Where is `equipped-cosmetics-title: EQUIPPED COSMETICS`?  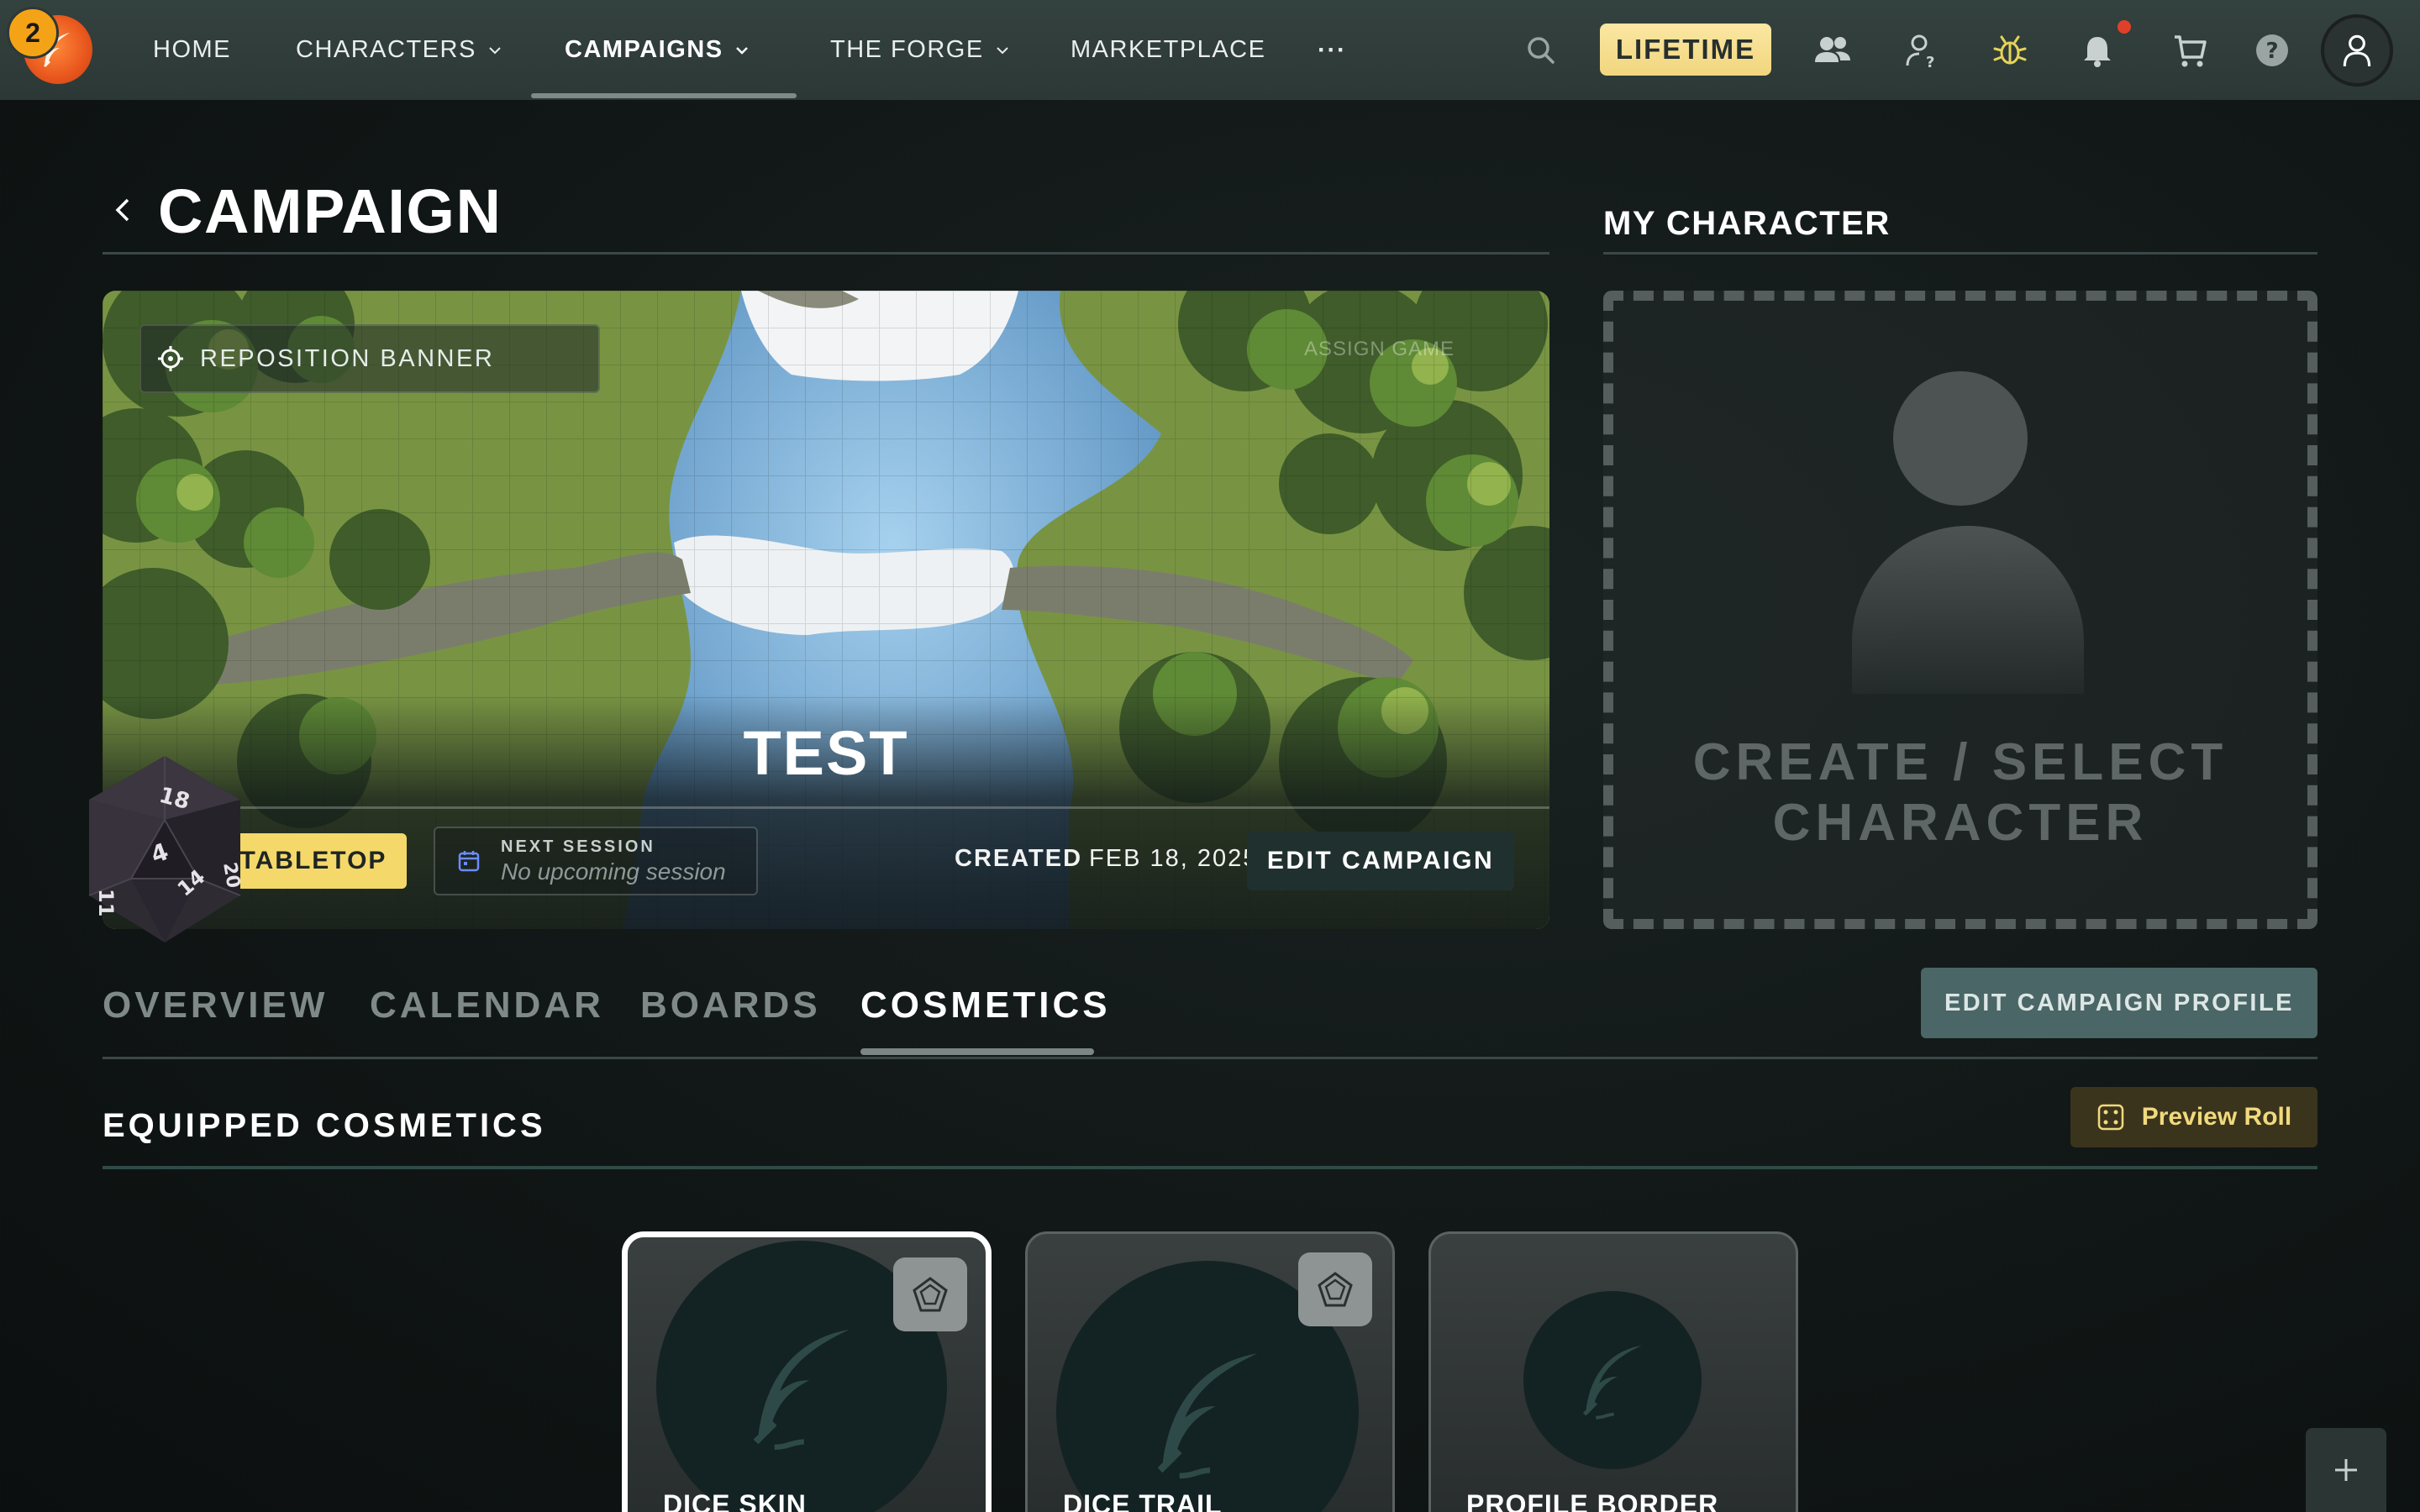 equipped-cosmetics-title: EQUIPPED COSMETICS is located at coordinates (324, 1125).